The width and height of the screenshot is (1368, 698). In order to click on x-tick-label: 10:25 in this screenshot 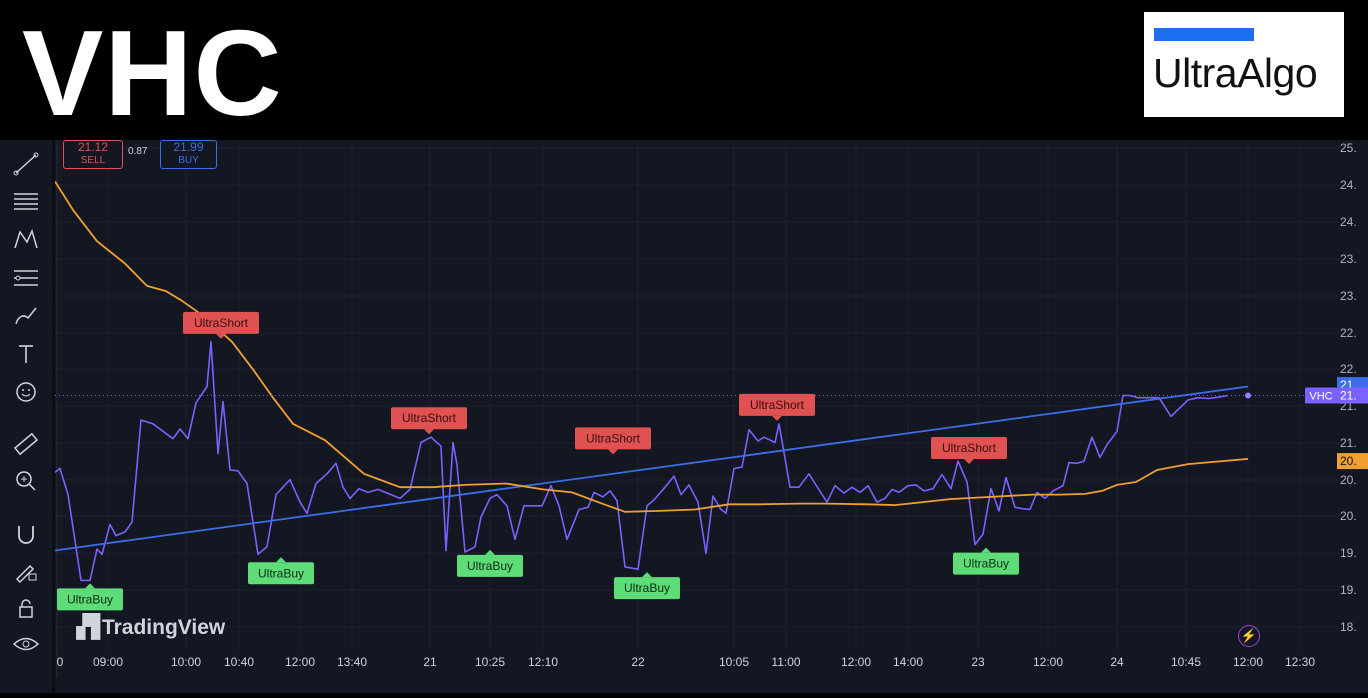, I will do `click(490, 662)`.